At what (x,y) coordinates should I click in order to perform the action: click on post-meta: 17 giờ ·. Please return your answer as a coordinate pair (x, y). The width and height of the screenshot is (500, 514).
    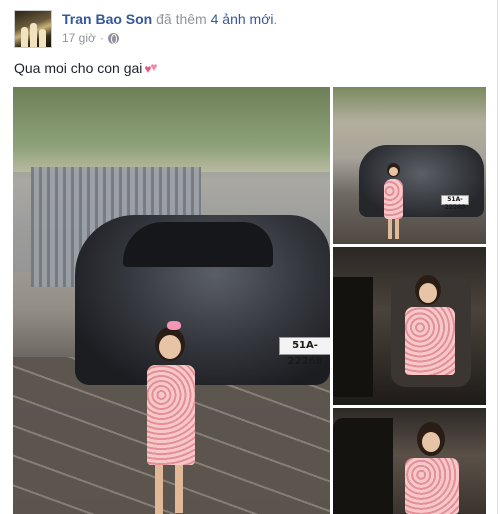
    Looking at the image, I should click on (90, 38).